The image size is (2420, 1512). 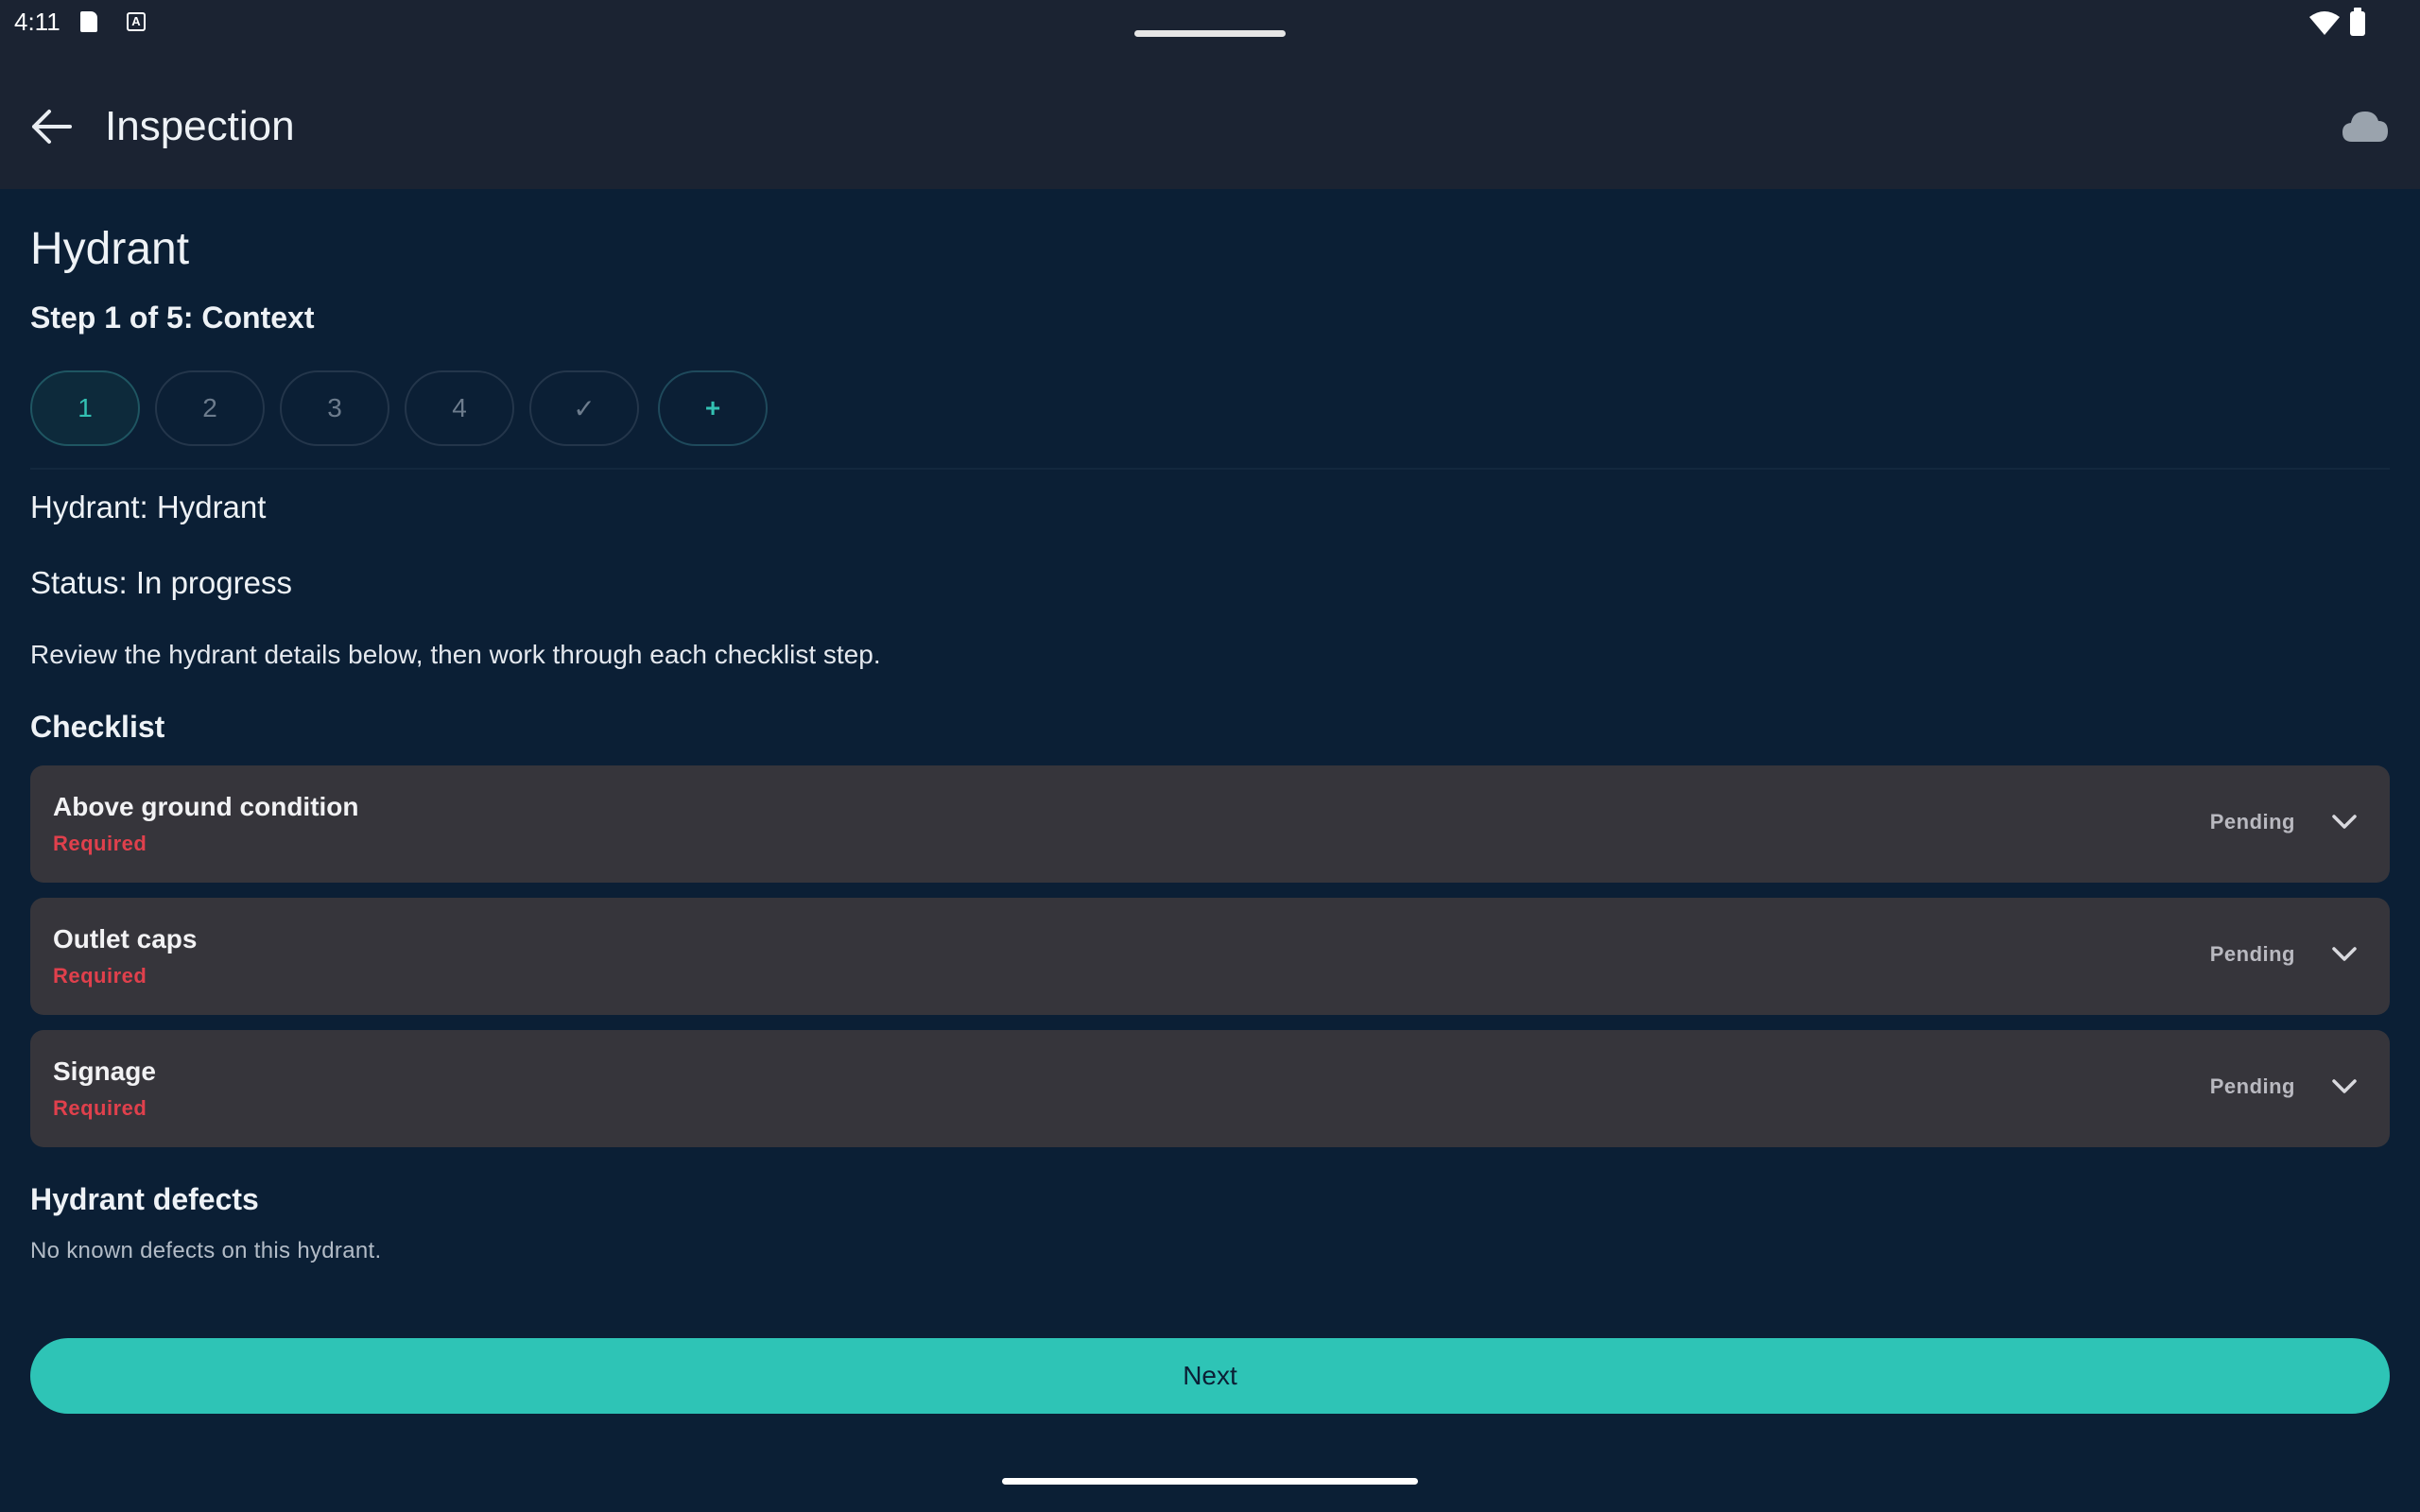 I want to click on defects-title: Hydrant defects, so click(x=145, y=1199).